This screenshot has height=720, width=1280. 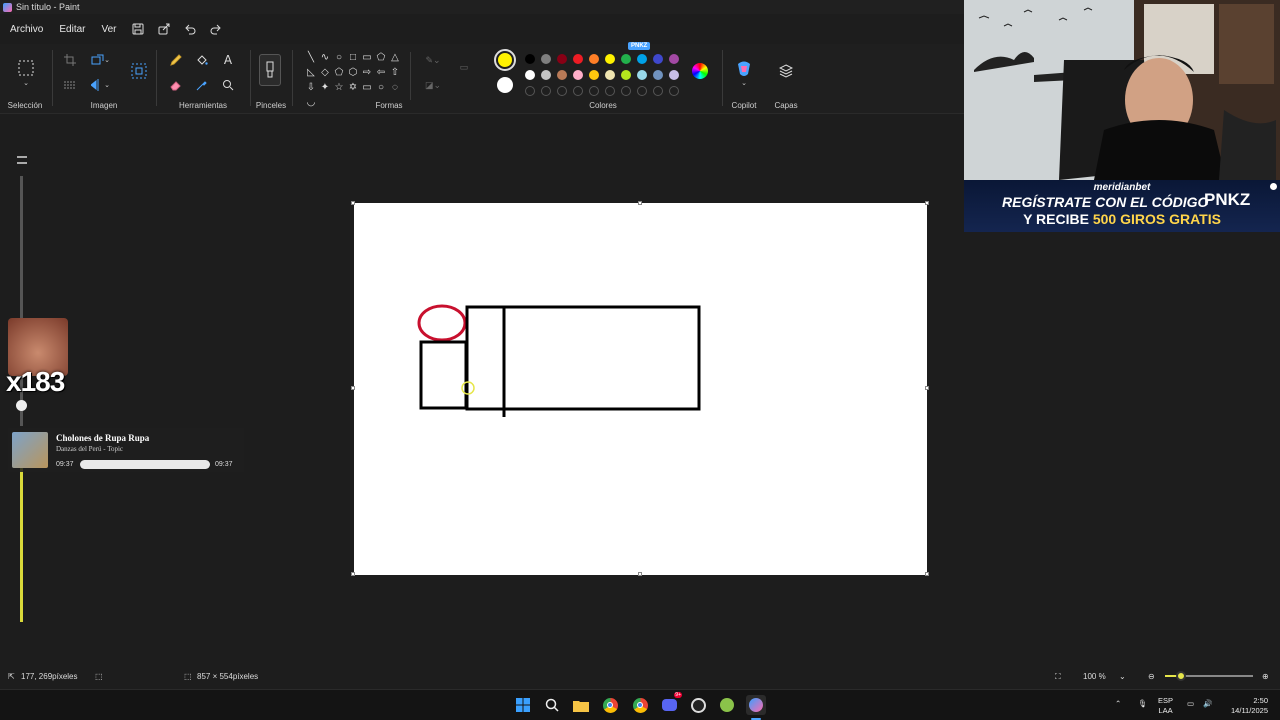 I want to click on shape-item: ∿, so click(x=325, y=57).